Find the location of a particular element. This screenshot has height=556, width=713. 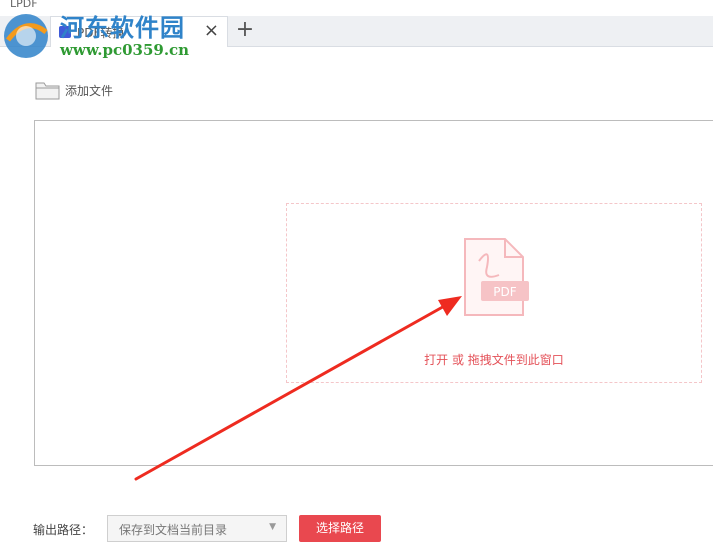

add-file-button: 添加文件 is located at coordinates (74, 90).